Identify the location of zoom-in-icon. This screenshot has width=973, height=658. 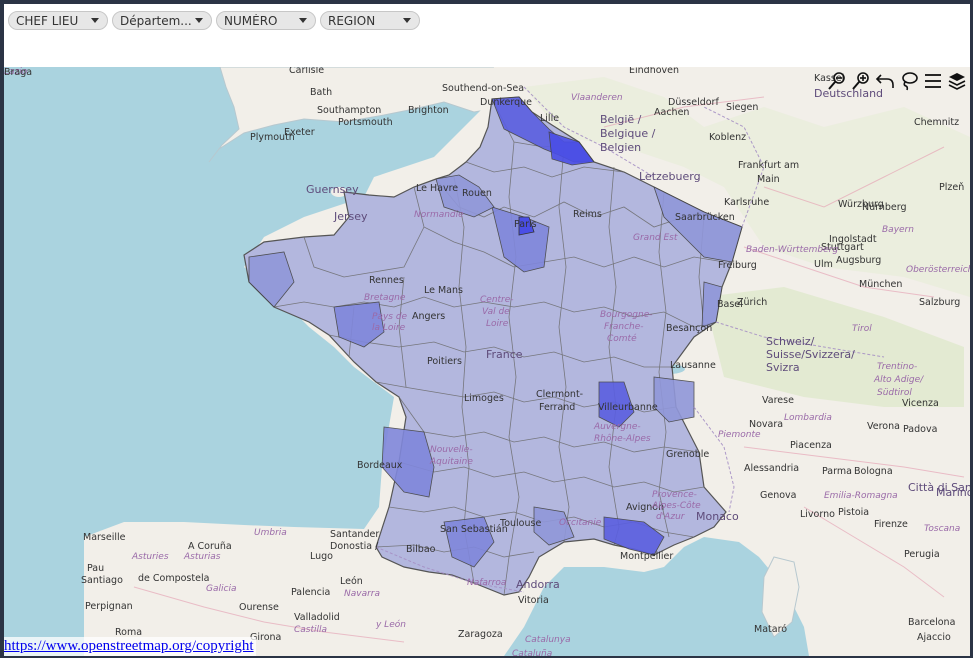
(861, 81).